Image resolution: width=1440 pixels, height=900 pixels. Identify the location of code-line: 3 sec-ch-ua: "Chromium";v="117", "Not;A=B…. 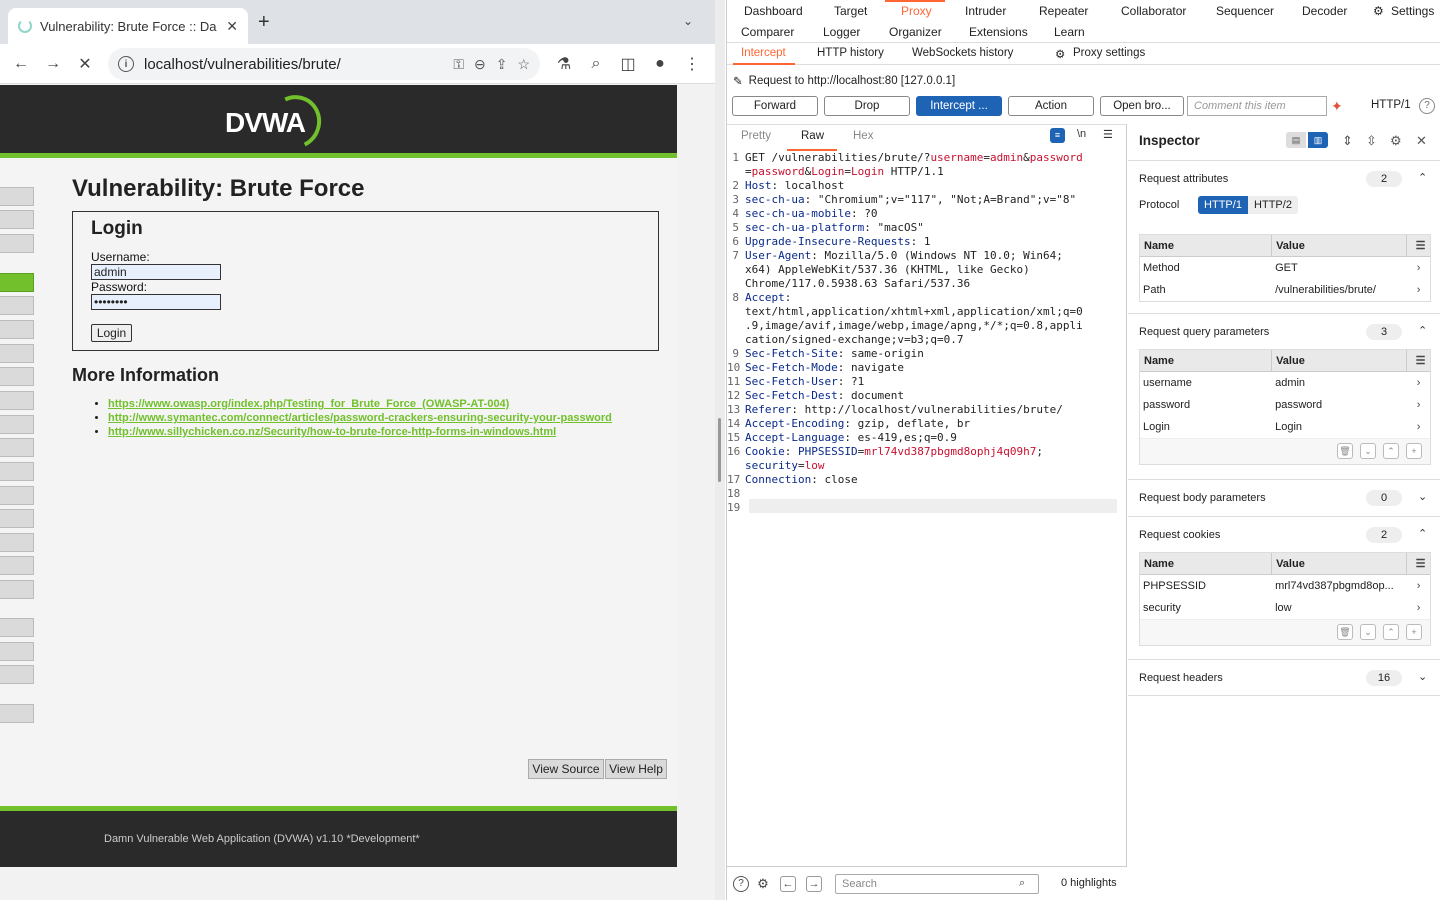
(927, 200).